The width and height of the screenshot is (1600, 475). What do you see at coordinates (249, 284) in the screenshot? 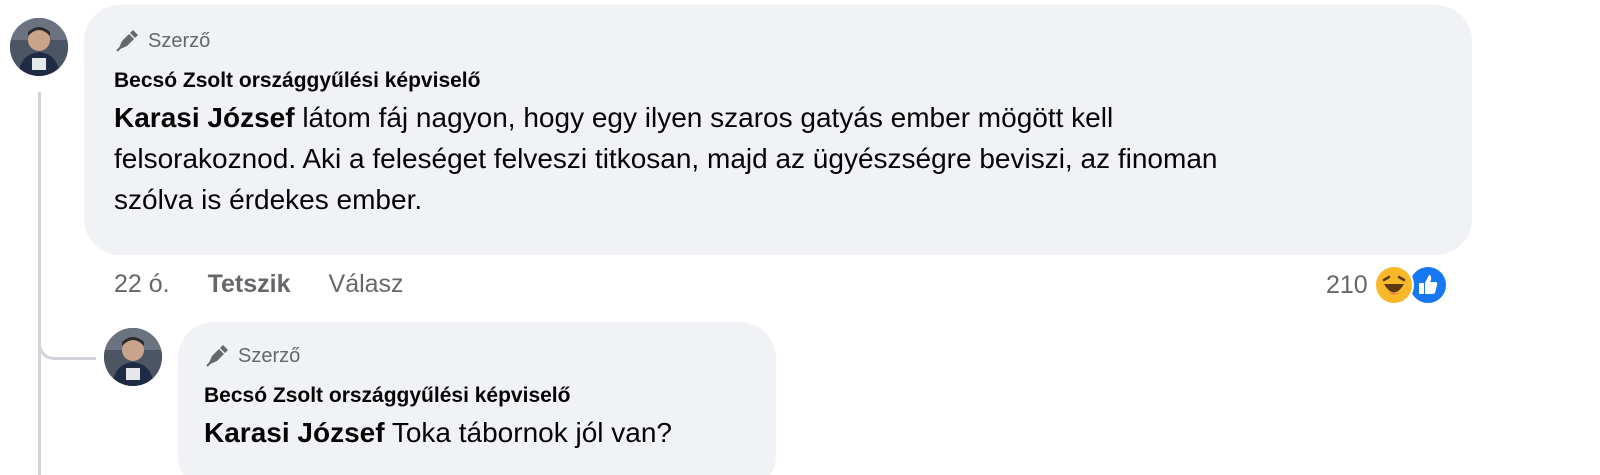
I see `like-button: Tetszik` at bounding box center [249, 284].